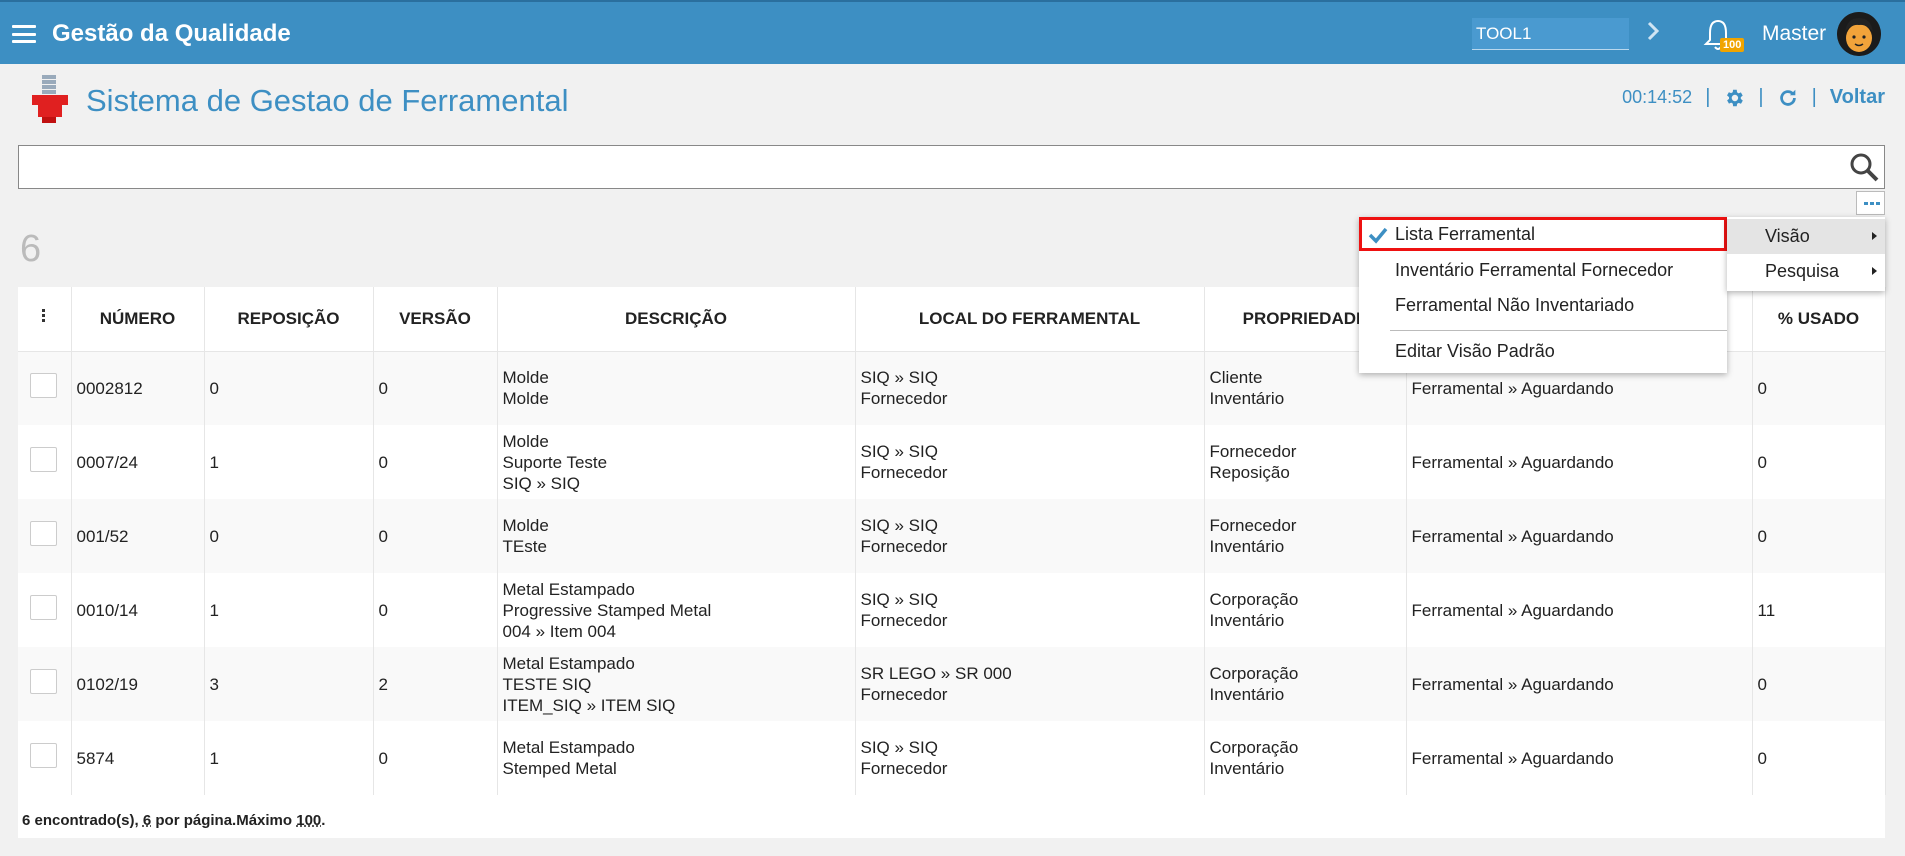 This screenshot has height=856, width=1905. Describe the element at coordinates (435, 684) in the screenshot. I see `cell-versao: 2` at that location.